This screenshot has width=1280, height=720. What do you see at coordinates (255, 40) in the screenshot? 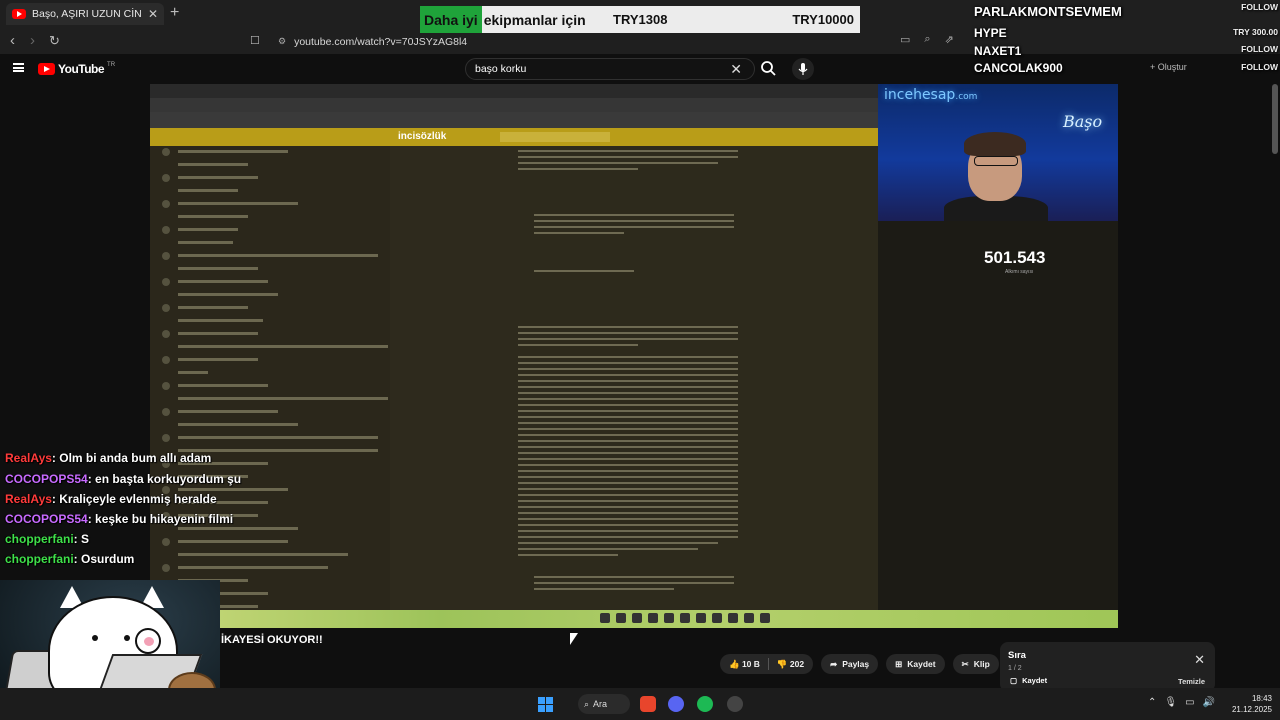
I see `bookmark-icon: ☐` at bounding box center [255, 40].